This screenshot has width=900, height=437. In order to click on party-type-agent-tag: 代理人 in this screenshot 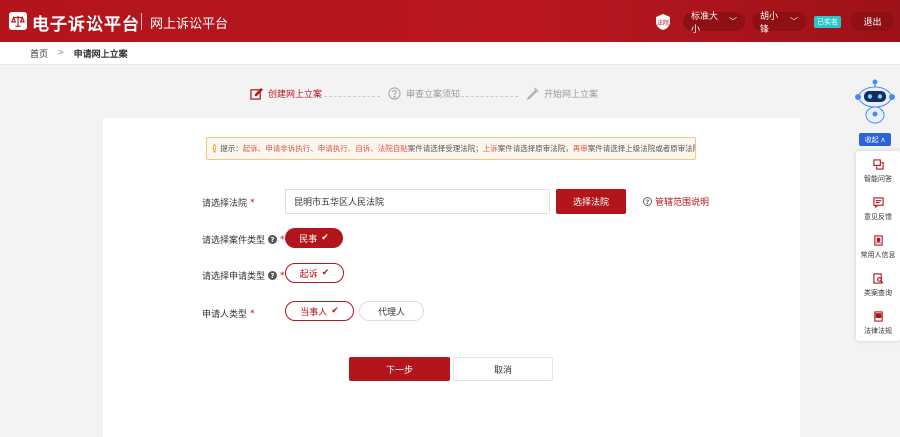, I will do `click(391, 311)`.